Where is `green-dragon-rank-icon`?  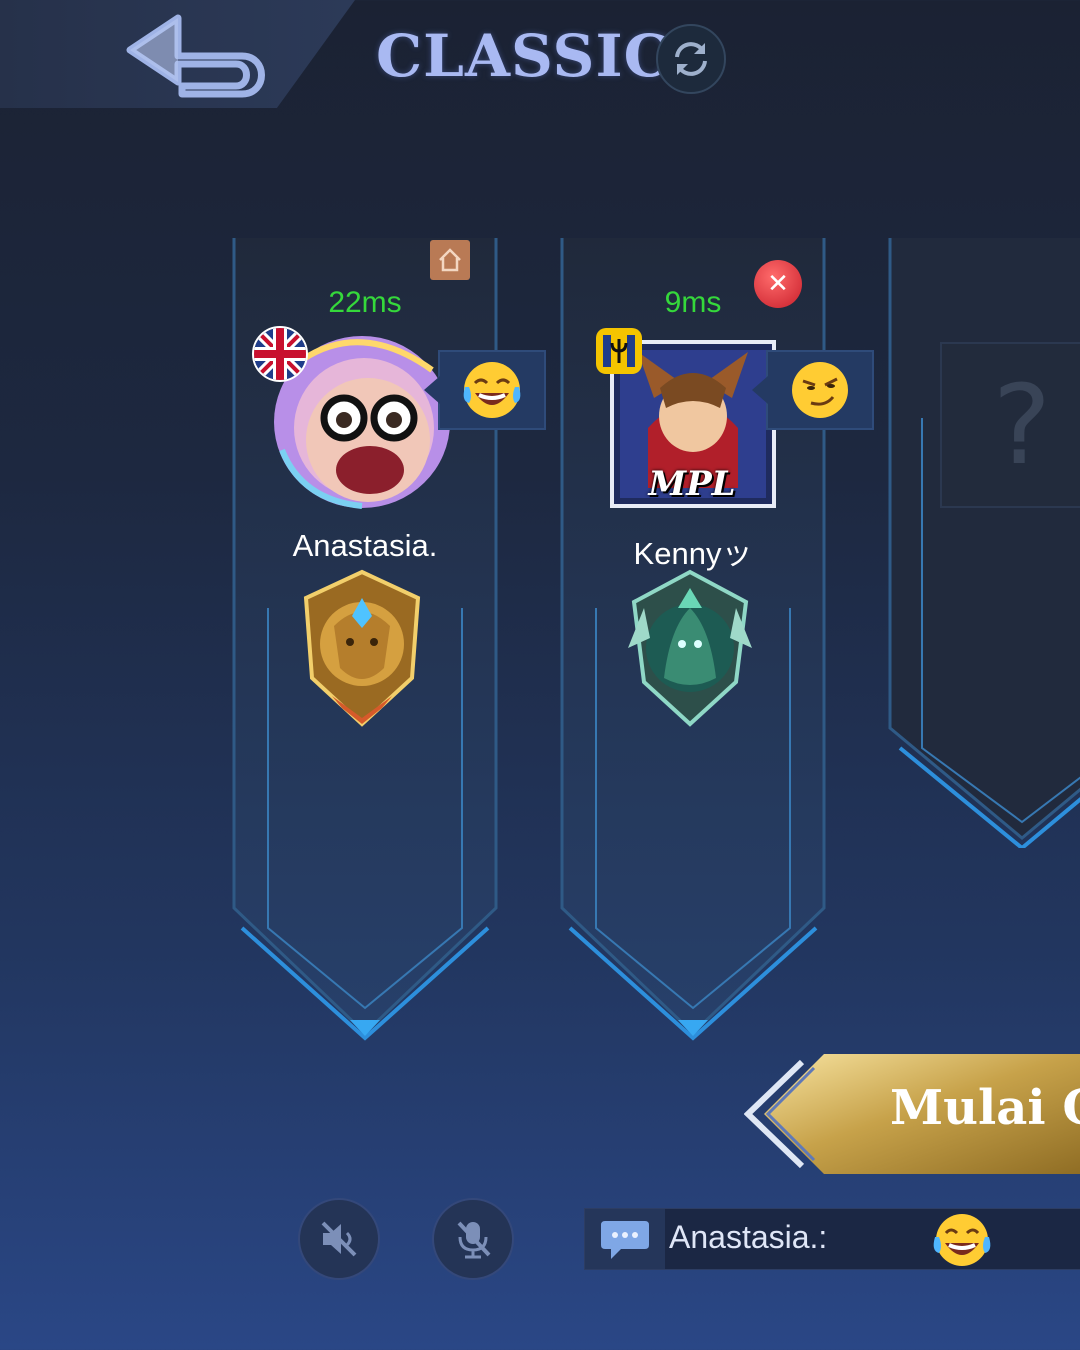
green-dragon-rank-icon is located at coordinates (690, 648).